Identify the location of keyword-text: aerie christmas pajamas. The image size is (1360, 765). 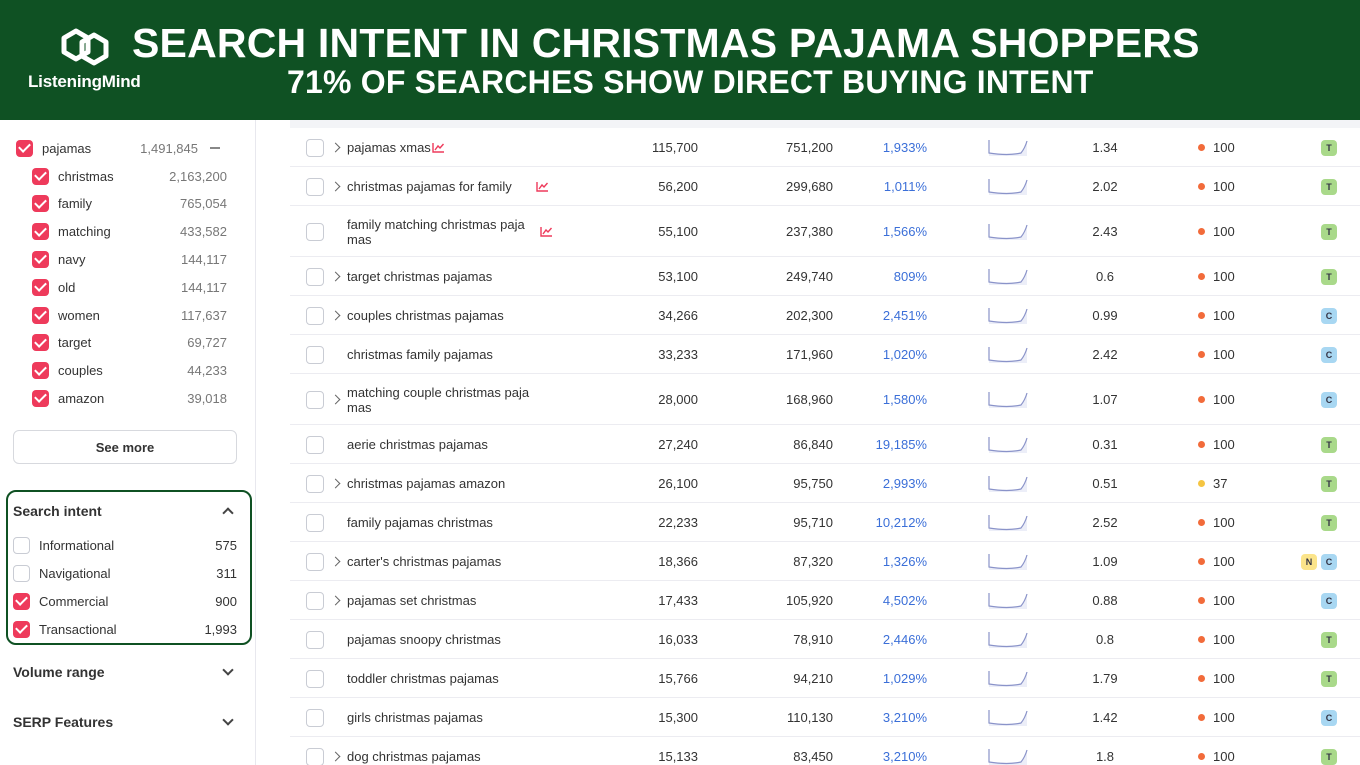
(417, 444).